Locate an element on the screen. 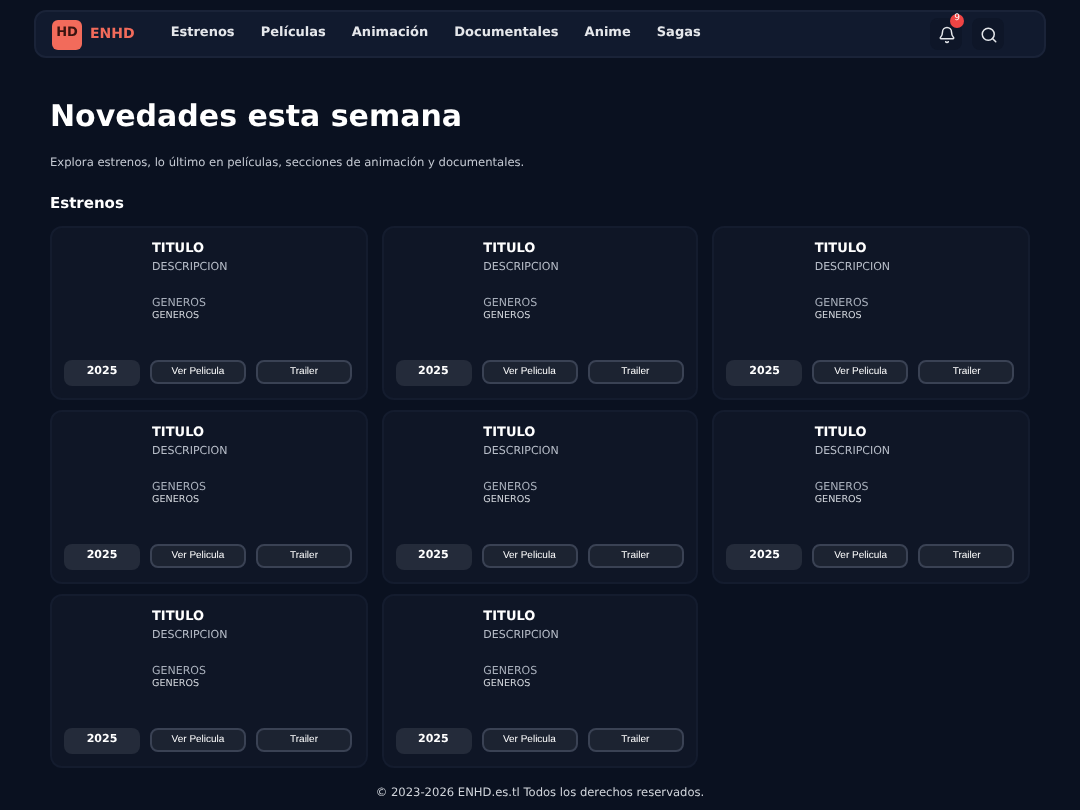 The height and width of the screenshot is (810, 1080). search-button is located at coordinates (988, 34).